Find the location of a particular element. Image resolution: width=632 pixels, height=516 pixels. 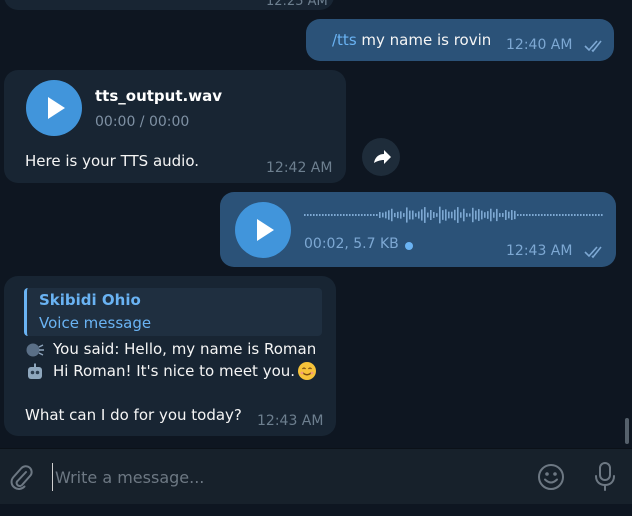

window-bottom-edge is located at coordinates (316, 510).